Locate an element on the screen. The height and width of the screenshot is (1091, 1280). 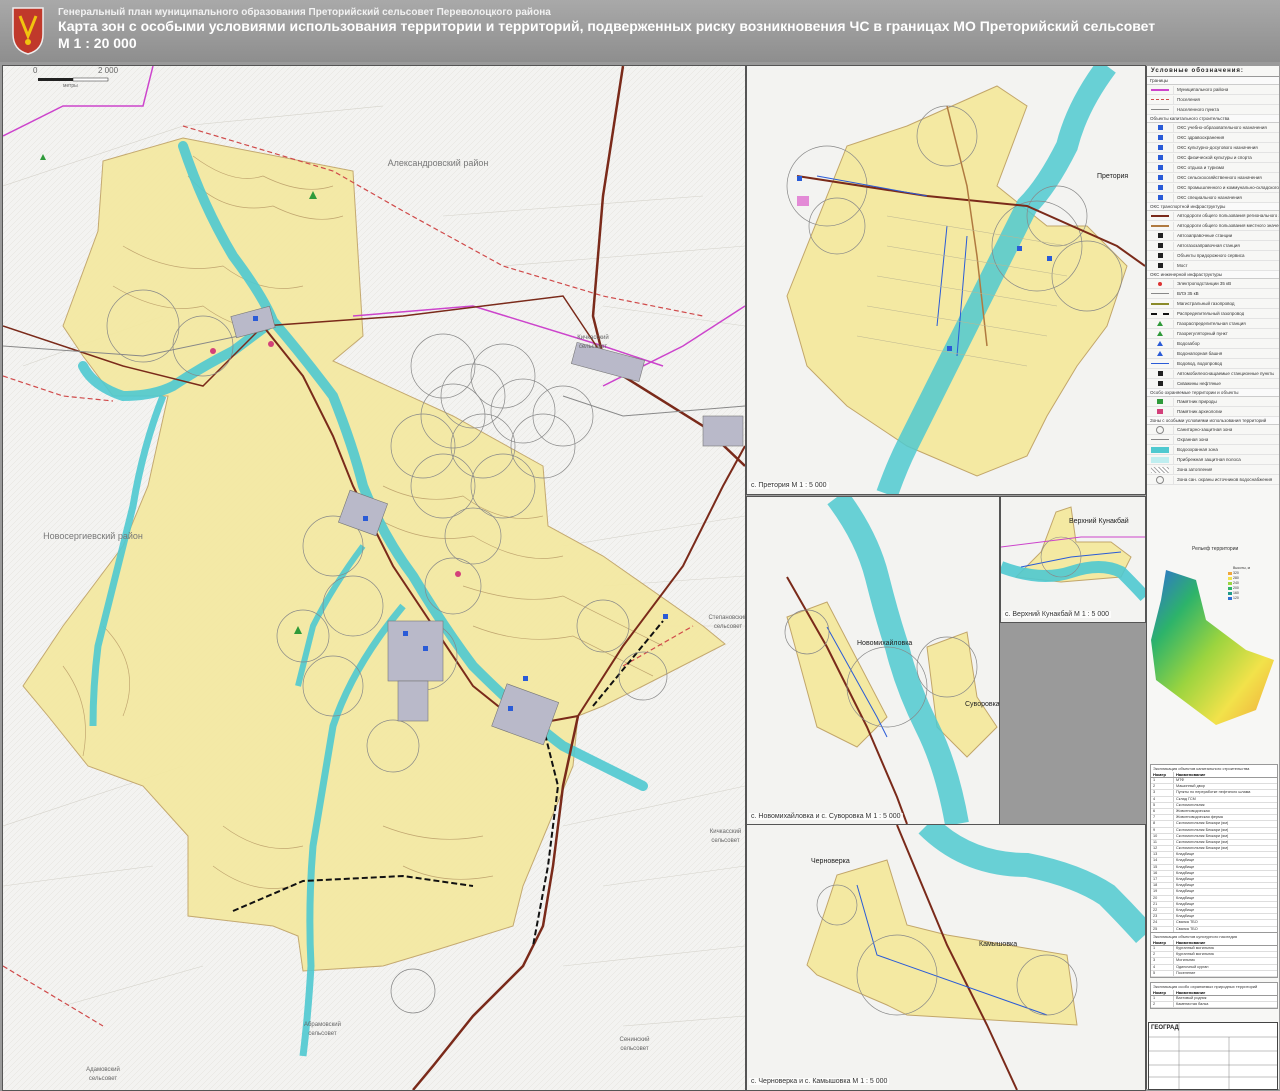
relief-minimap is located at coordinates (1212, 647).